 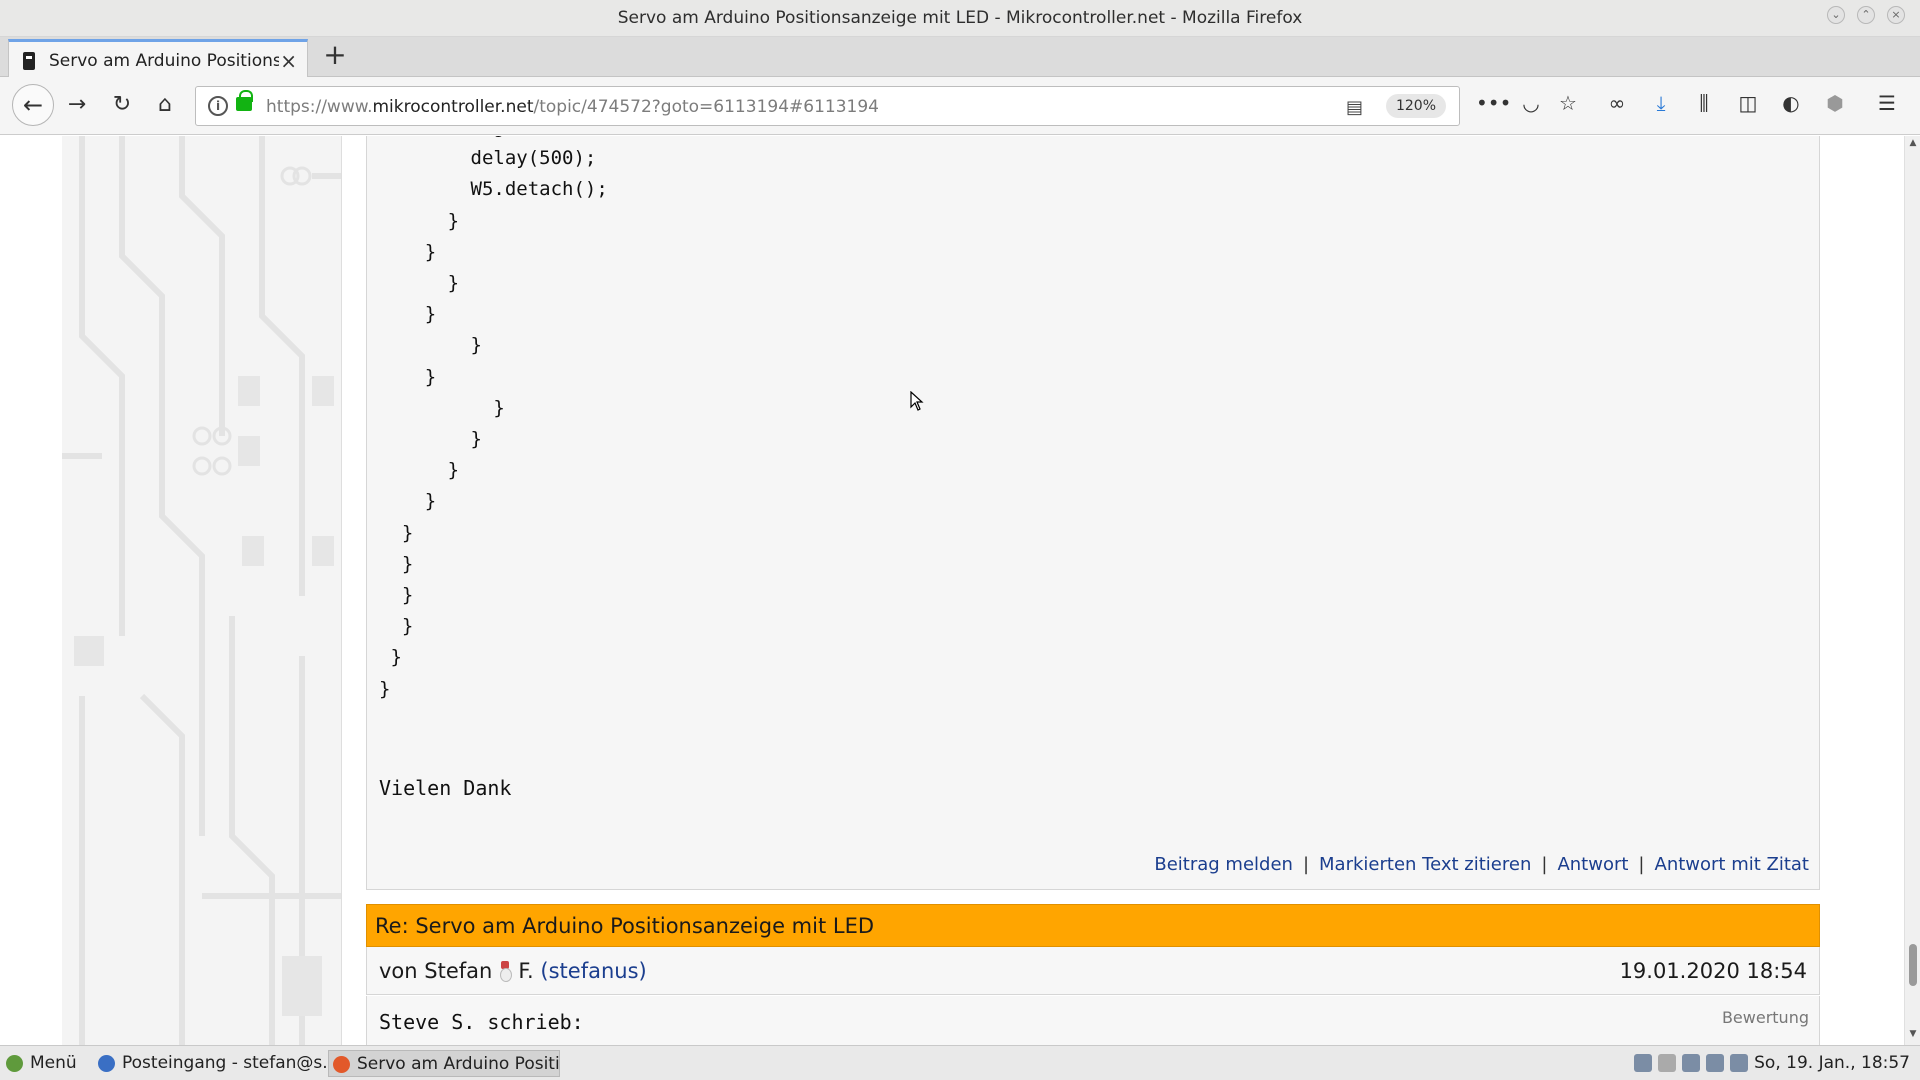 I want to click on network-icon, so click(x=1667, y=1063).